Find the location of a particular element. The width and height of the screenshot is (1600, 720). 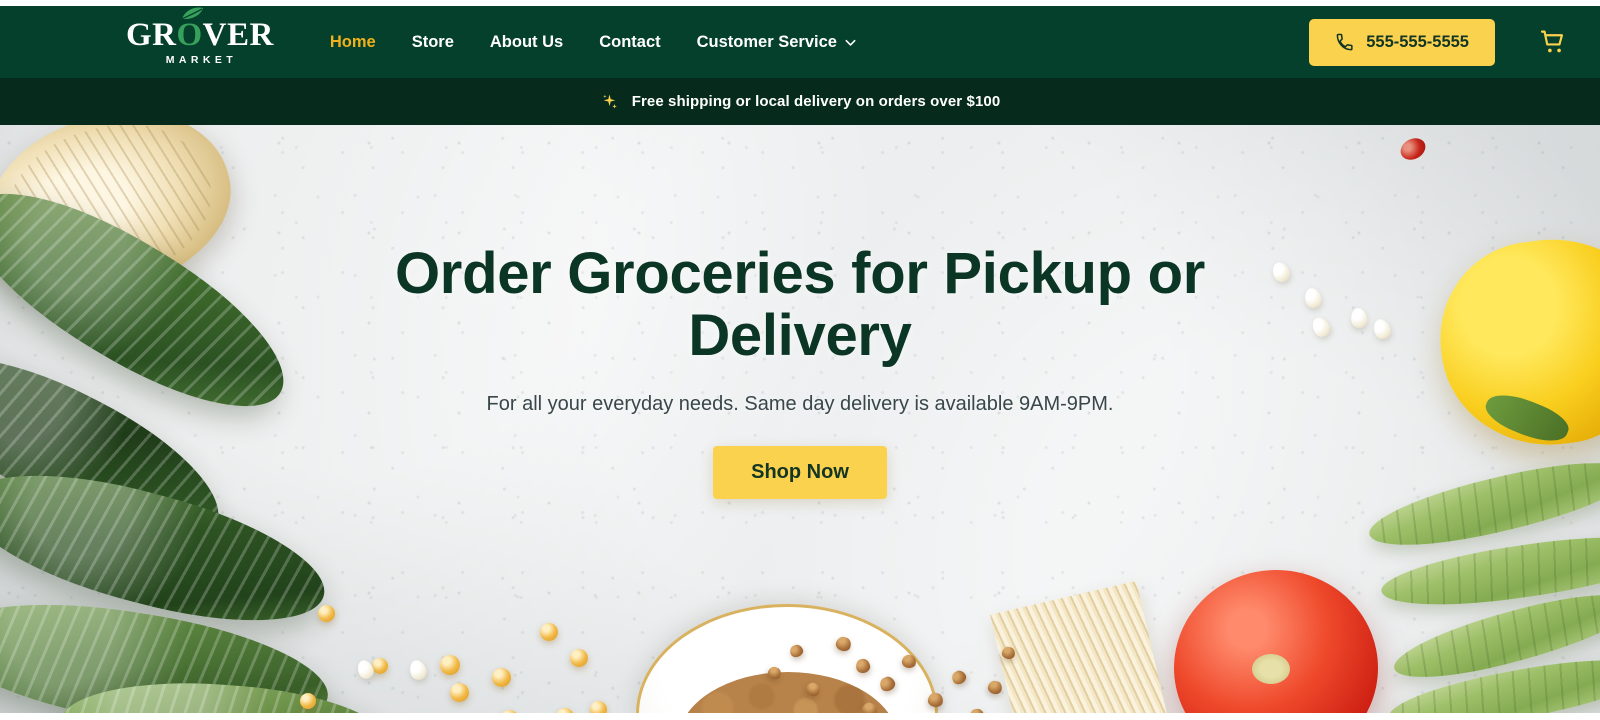

shop-now-button: Shop Now is located at coordinates (800, 473).